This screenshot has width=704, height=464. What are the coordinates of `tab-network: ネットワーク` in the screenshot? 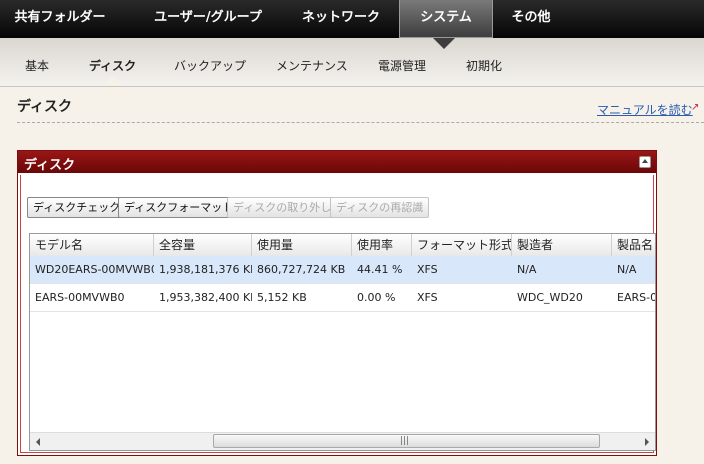 It's located at (341, 19).